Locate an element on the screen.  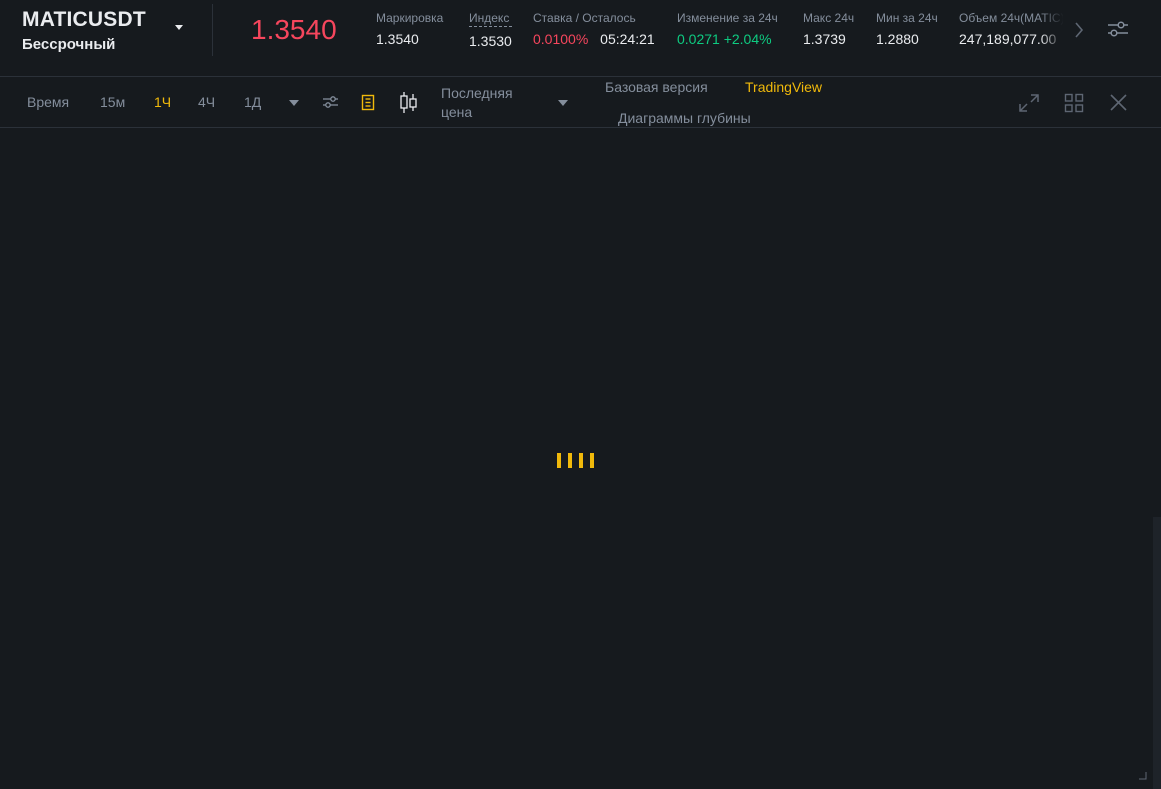
stat-value-group: 0.0100% 05:24:21 is located at coordinates (594, 39).